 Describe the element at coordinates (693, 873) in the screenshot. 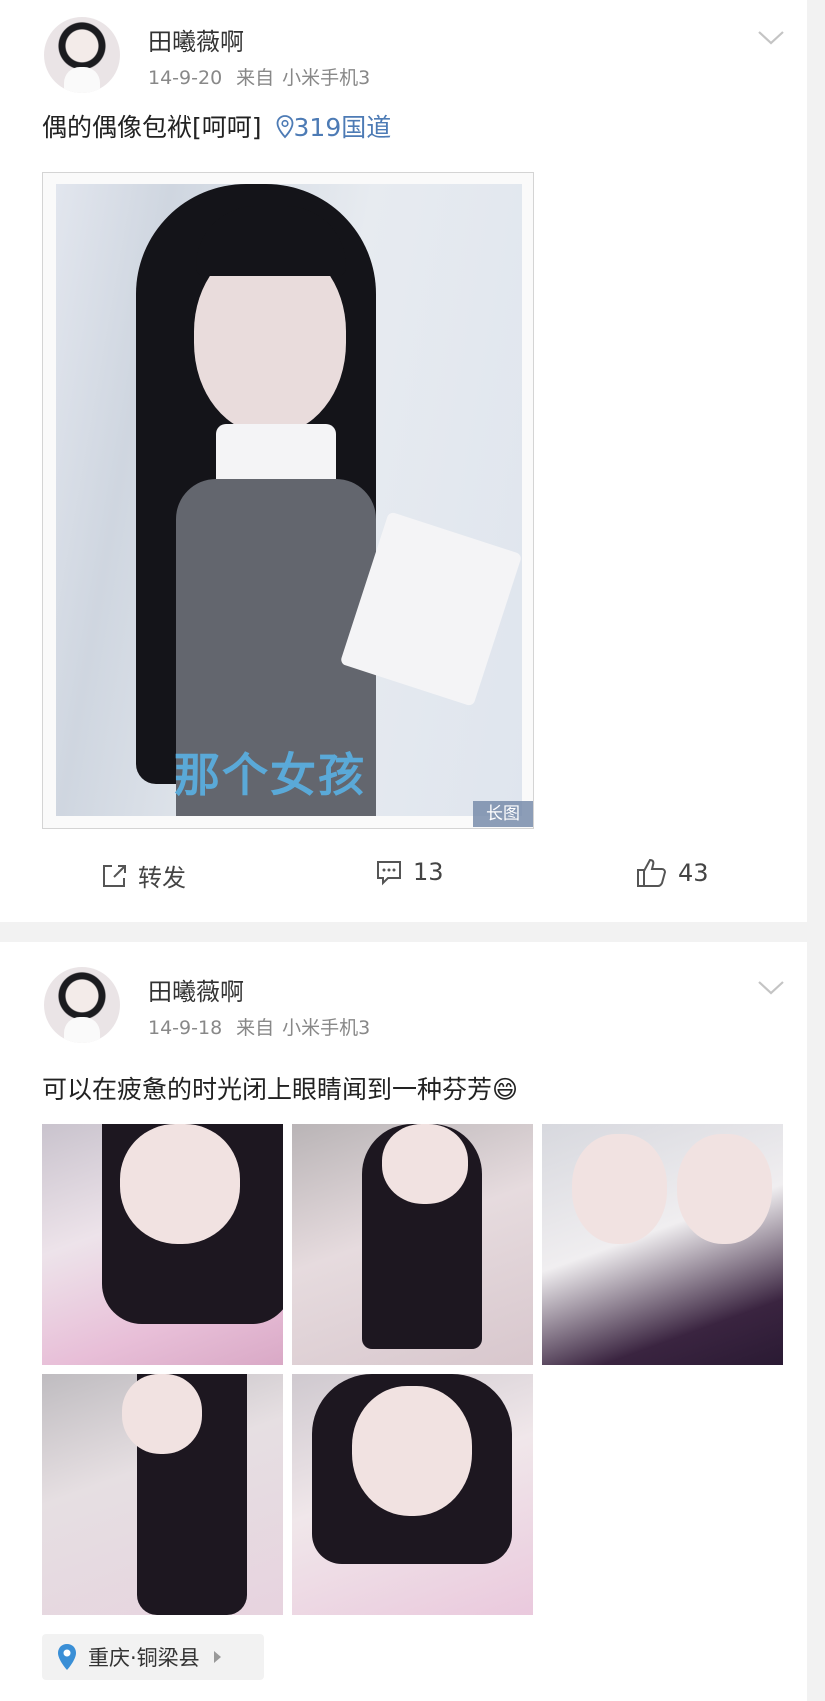

I see `like-count: 43` at that location.